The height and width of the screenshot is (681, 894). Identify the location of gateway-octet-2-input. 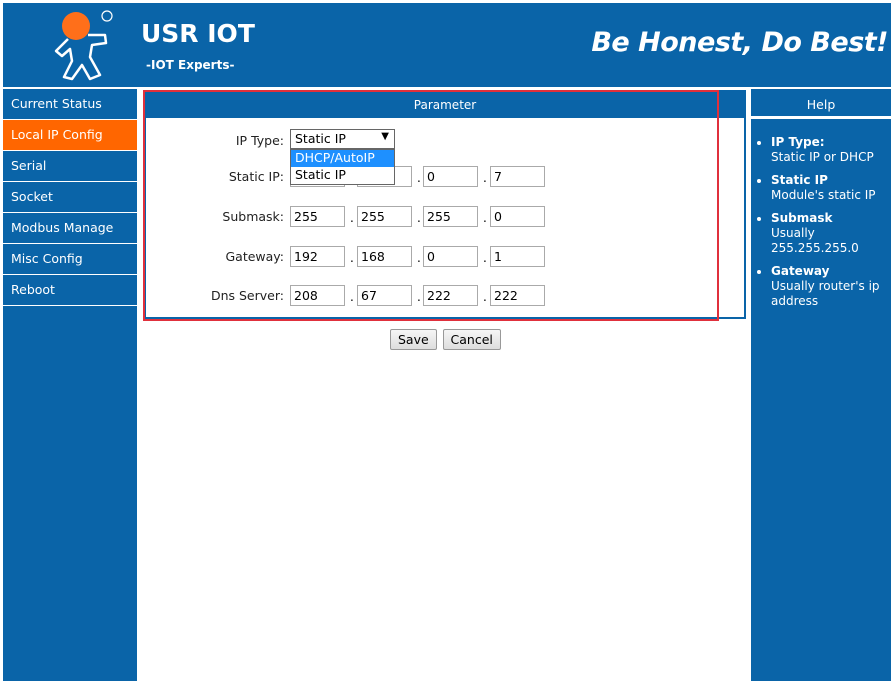
(384, 256).